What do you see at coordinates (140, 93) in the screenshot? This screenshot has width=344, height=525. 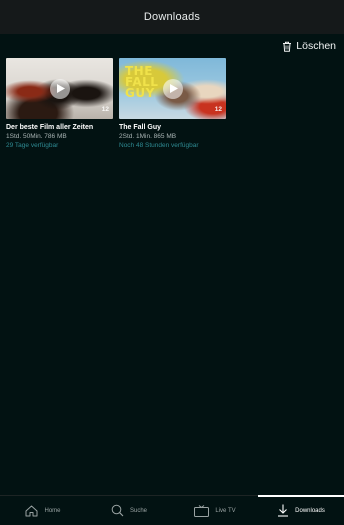 I see `poster-title-line: GUY` at bounding box center [140, 93].